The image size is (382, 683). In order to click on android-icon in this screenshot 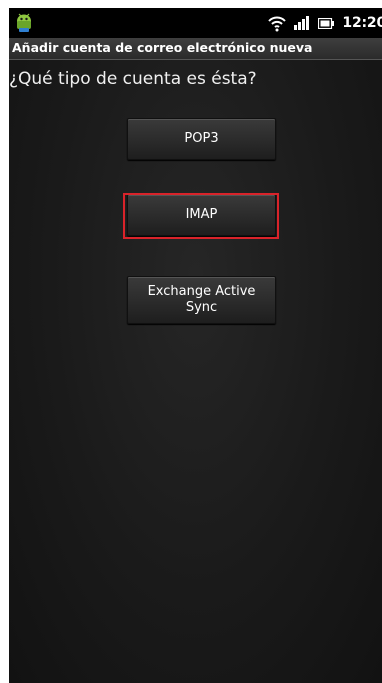, I will do `click(24, 22)`.